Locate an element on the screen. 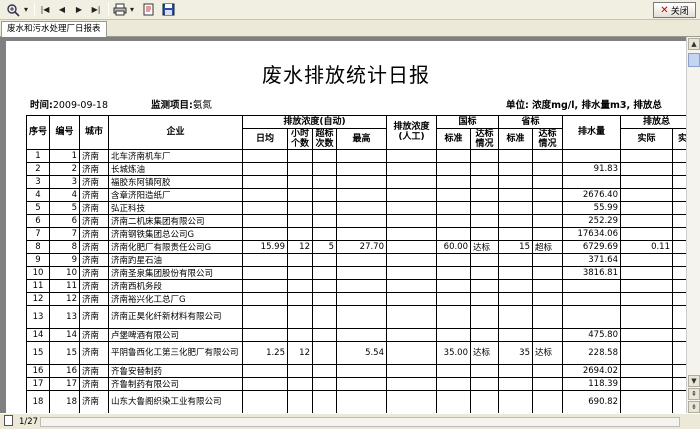 The height and width of the screenshot is (429, 700). cell-code: 12 is located at coordinates (64, 298).